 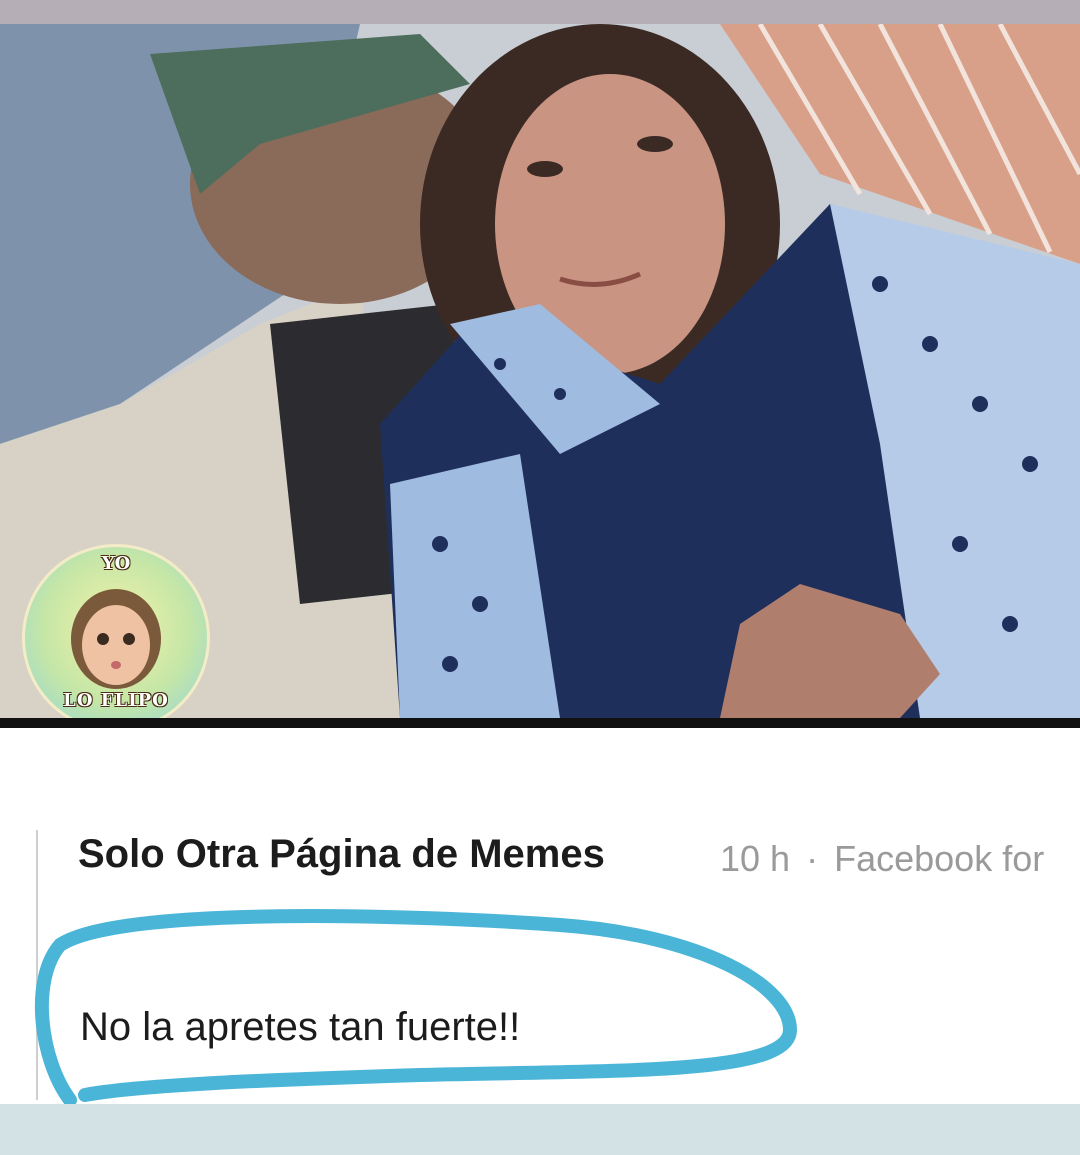 I want to click on bottom-bar, so click(x=540, y=1129).